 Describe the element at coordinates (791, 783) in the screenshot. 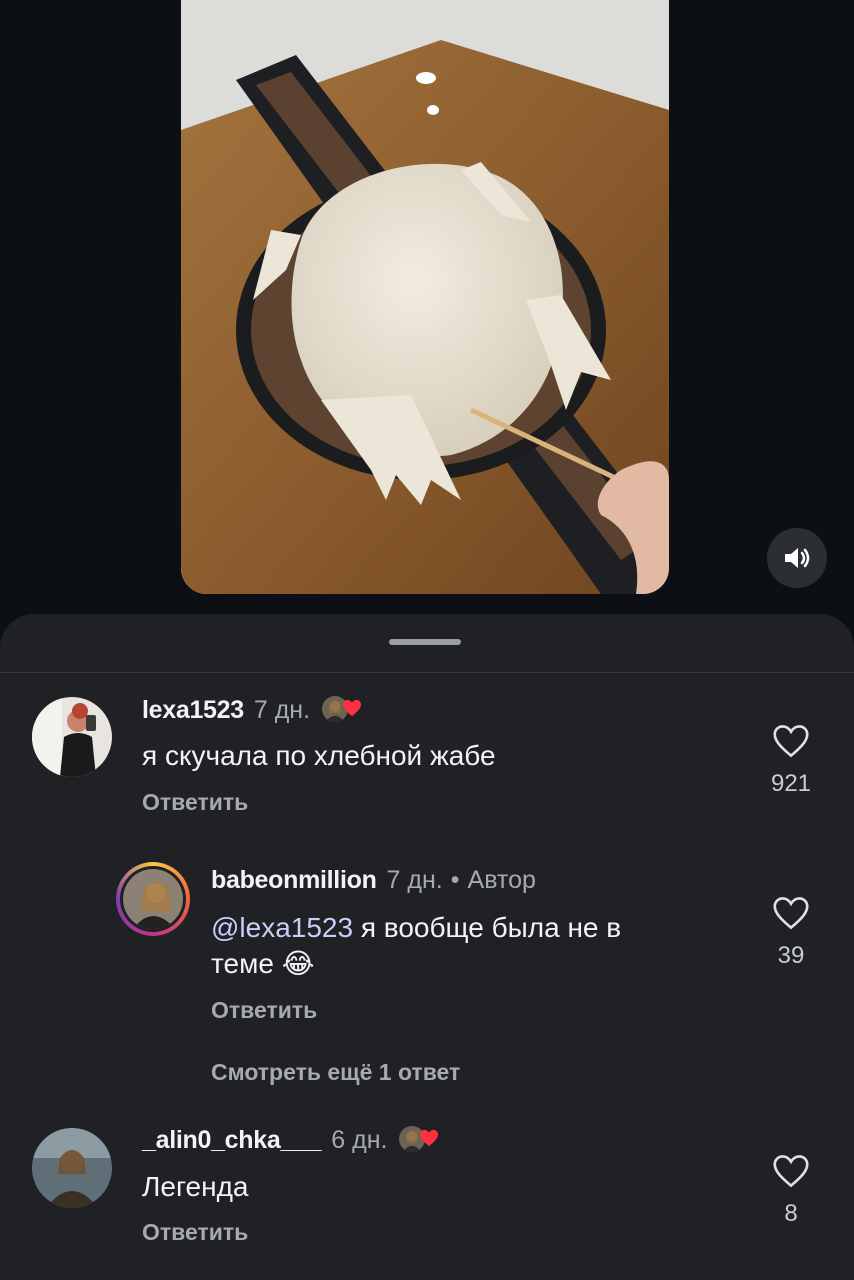

I see `like-count: 921` at that location.